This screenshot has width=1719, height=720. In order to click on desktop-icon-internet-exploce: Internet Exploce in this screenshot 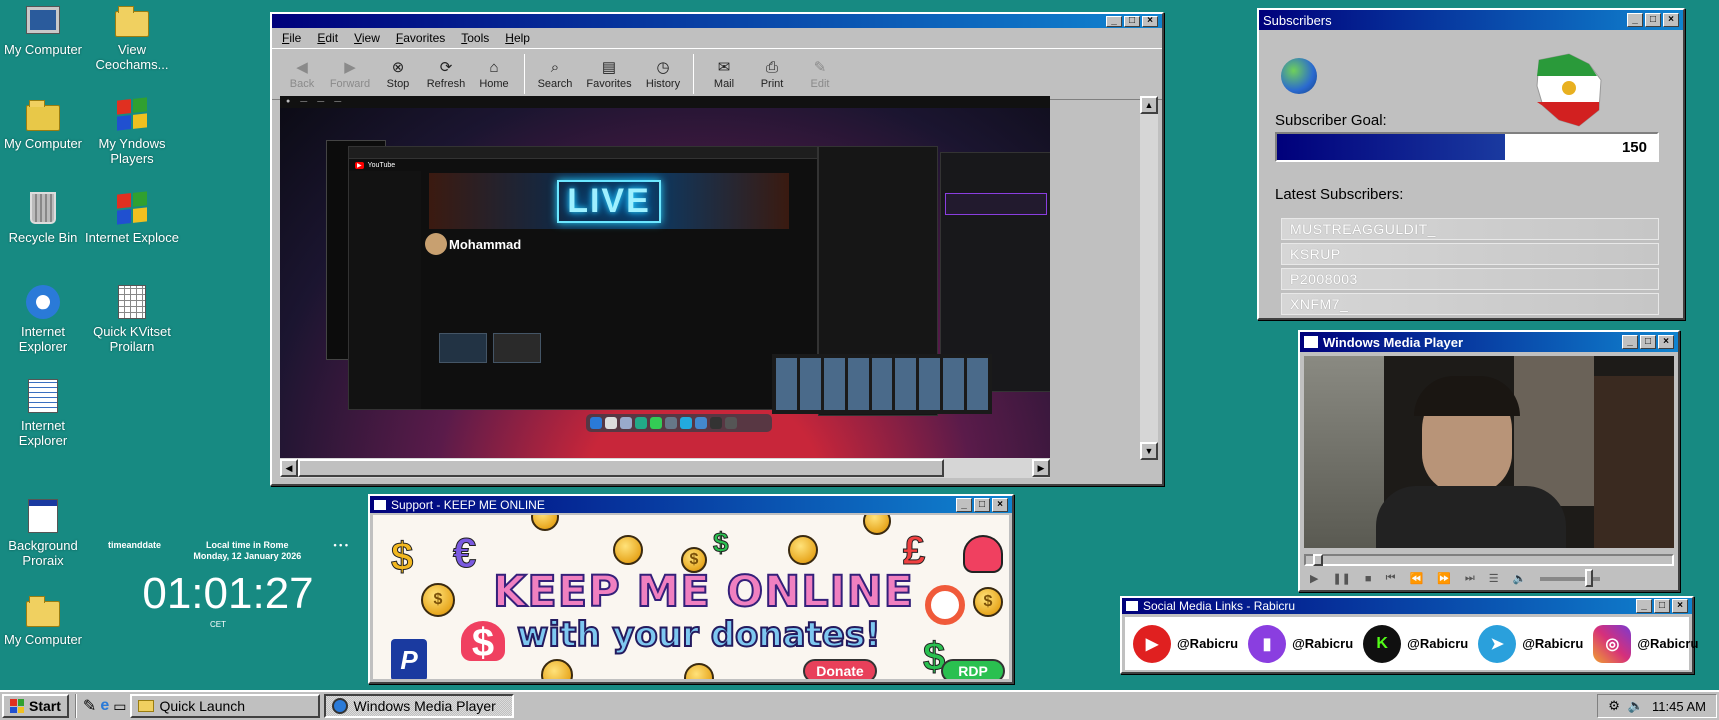, I will do `click(132, 217)`.